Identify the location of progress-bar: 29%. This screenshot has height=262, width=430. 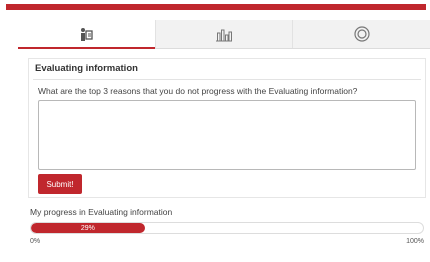
(227, 228).